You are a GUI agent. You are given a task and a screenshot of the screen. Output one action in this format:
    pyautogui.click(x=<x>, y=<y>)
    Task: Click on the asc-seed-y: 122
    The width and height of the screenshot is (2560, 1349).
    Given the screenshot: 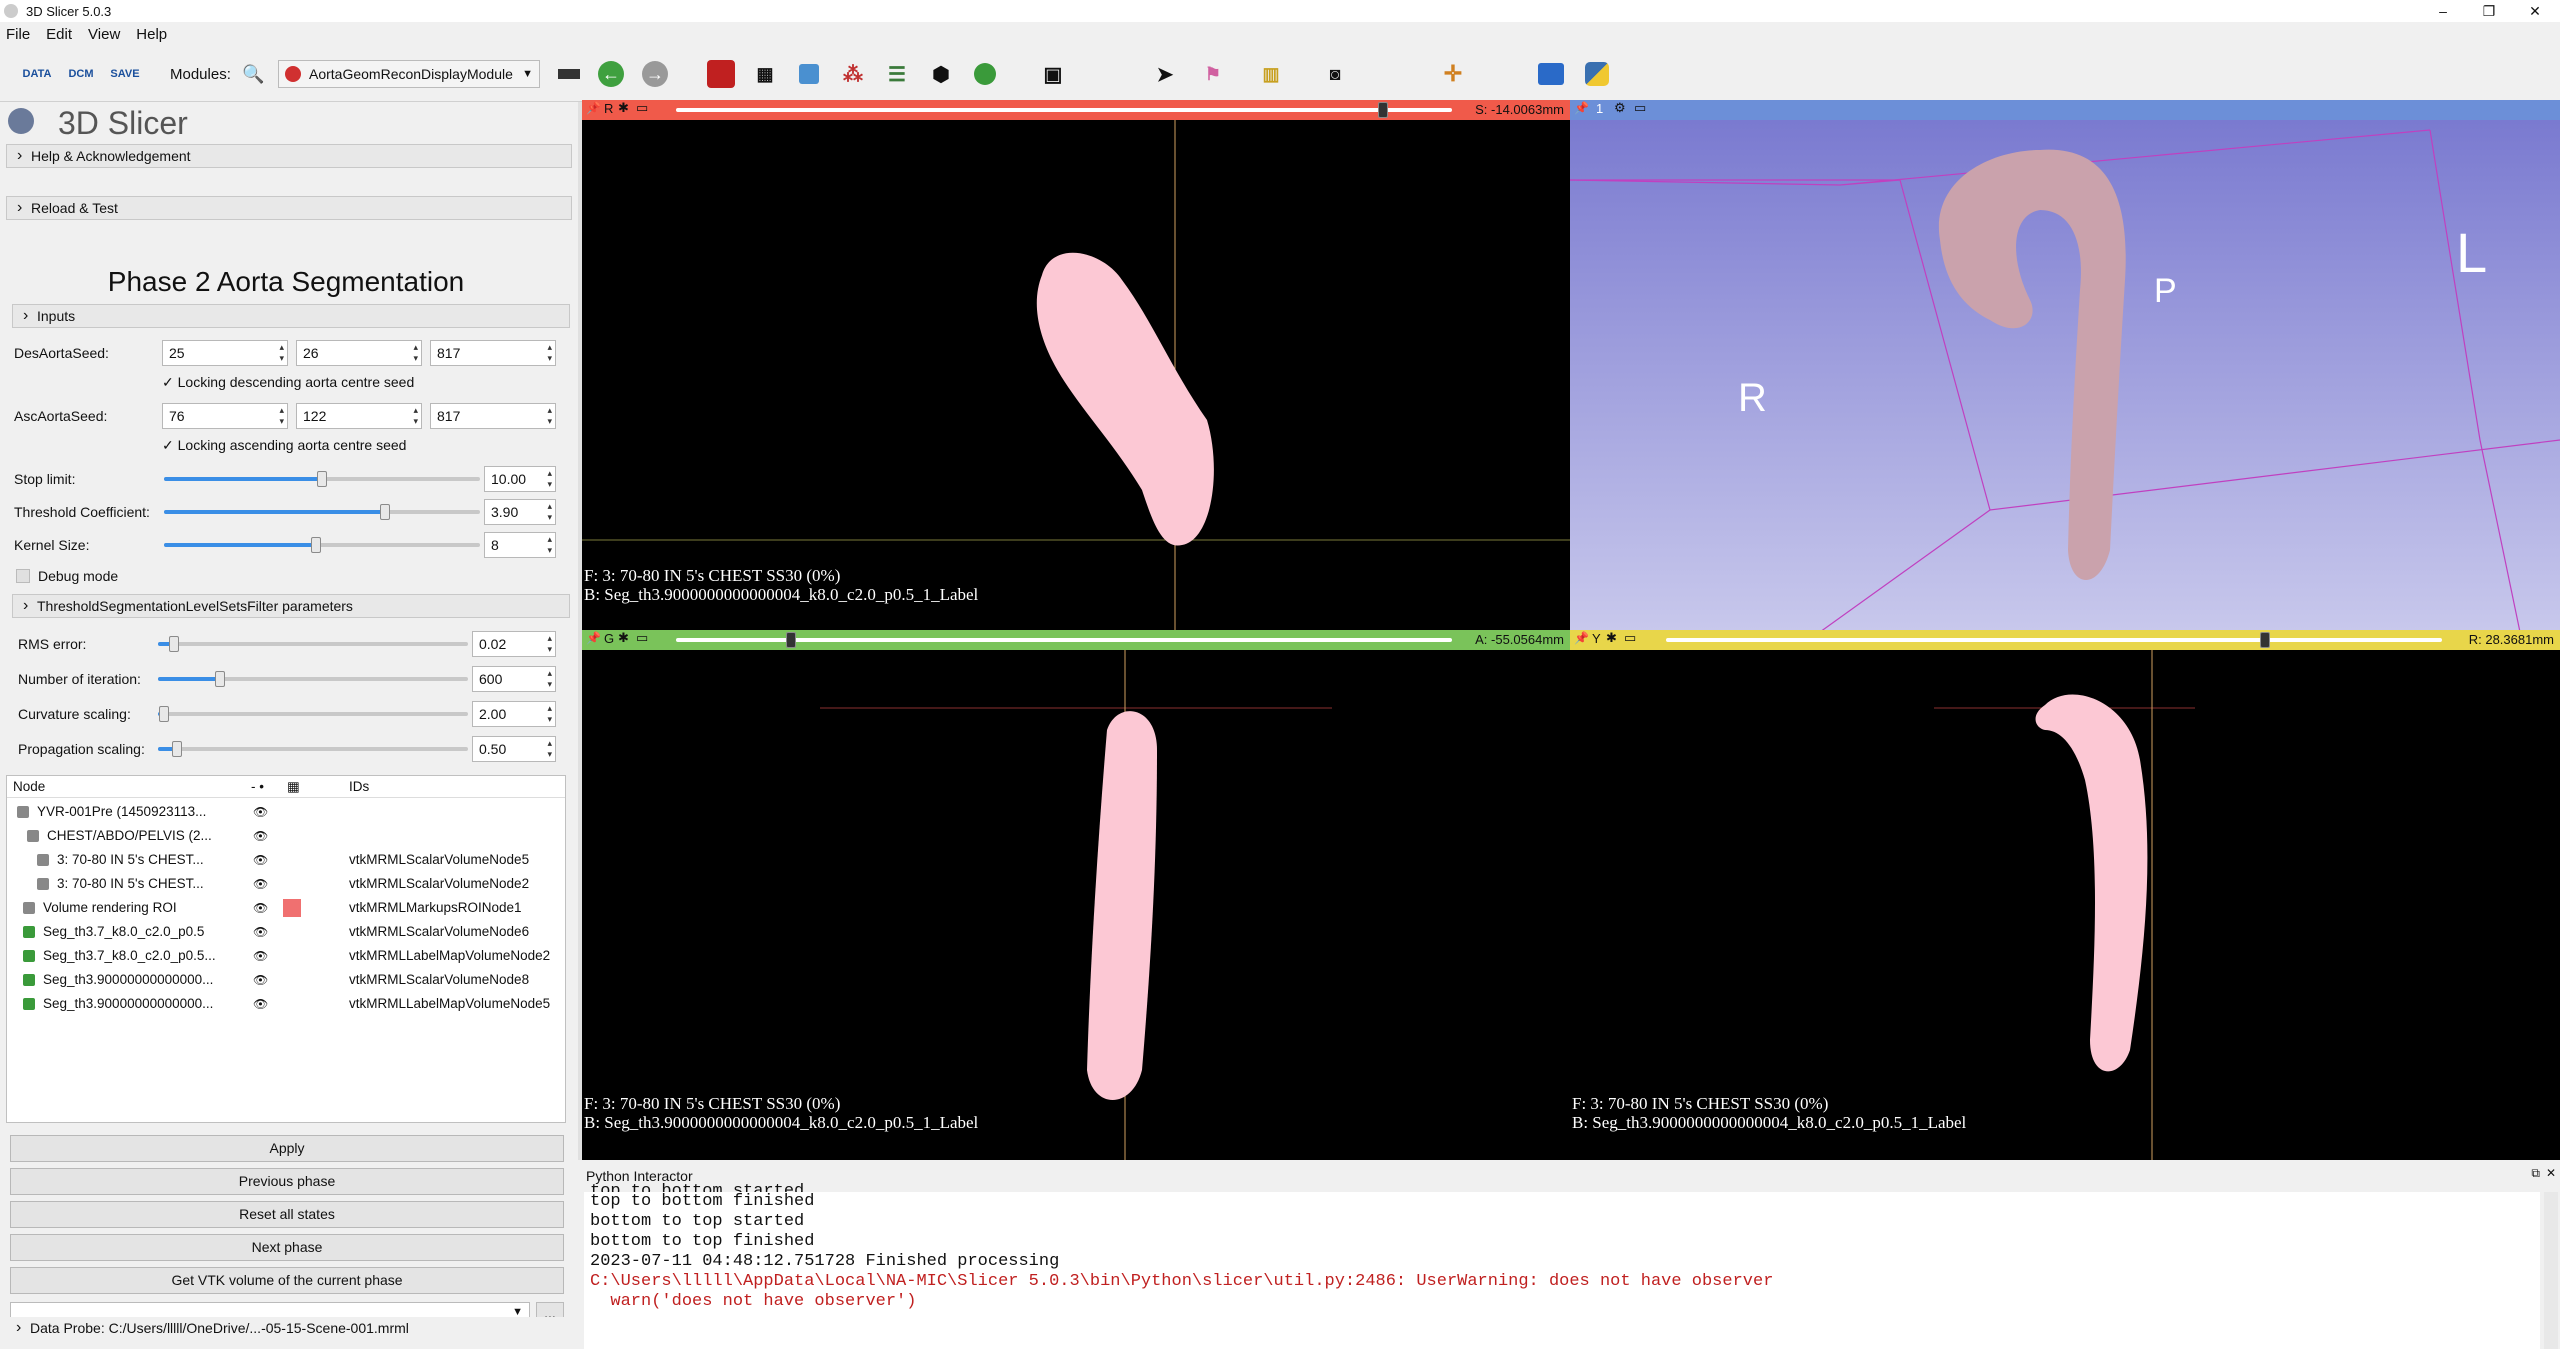 What is the action you would take?
    pyautogui.click(x=359, y=416)
    